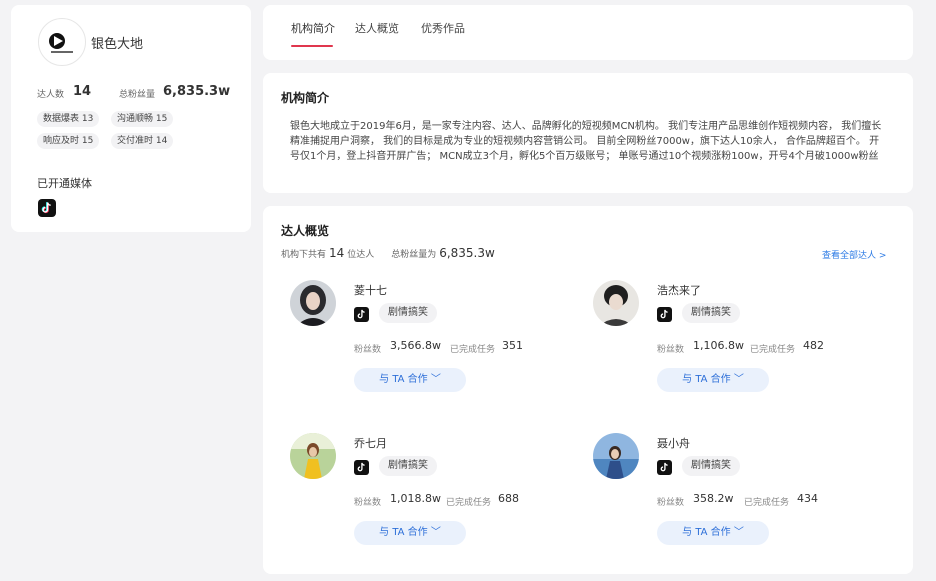 The width and height of the screenshot is (936, 581). Describe the element at coordinates (305, 98) in the screenshot. I see `intro-title: 机构简介` at that location.